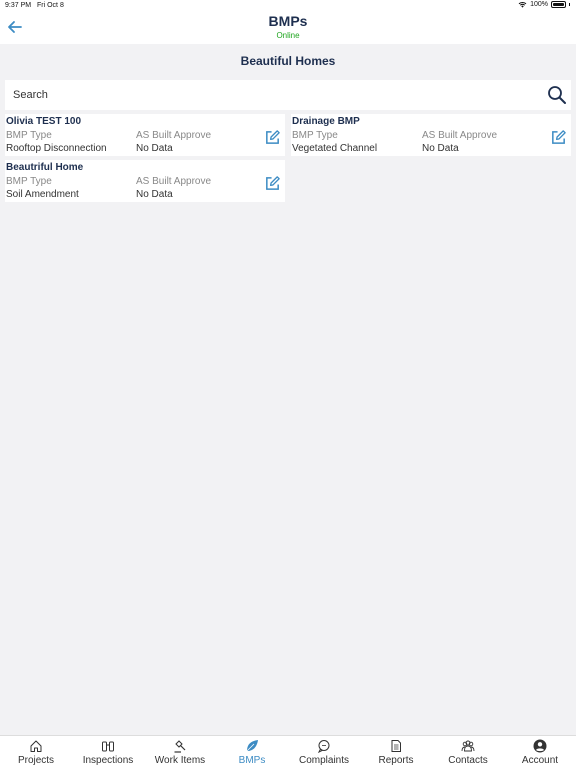 The height and width of the screenshot is (768, 576). I want to click on tab-account: Account, so click(540, 752).